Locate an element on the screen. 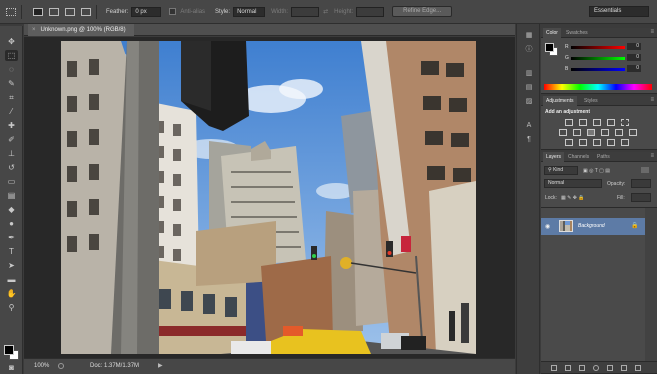 The image size is (657, 379). status-info-icon is located at coordinates (61, 366).